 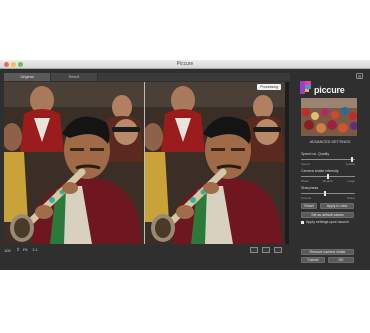 What do you see at coordinates (74, 77) in the screenshot?
I see `tab-result: Result` at bounding box center [74, 77].